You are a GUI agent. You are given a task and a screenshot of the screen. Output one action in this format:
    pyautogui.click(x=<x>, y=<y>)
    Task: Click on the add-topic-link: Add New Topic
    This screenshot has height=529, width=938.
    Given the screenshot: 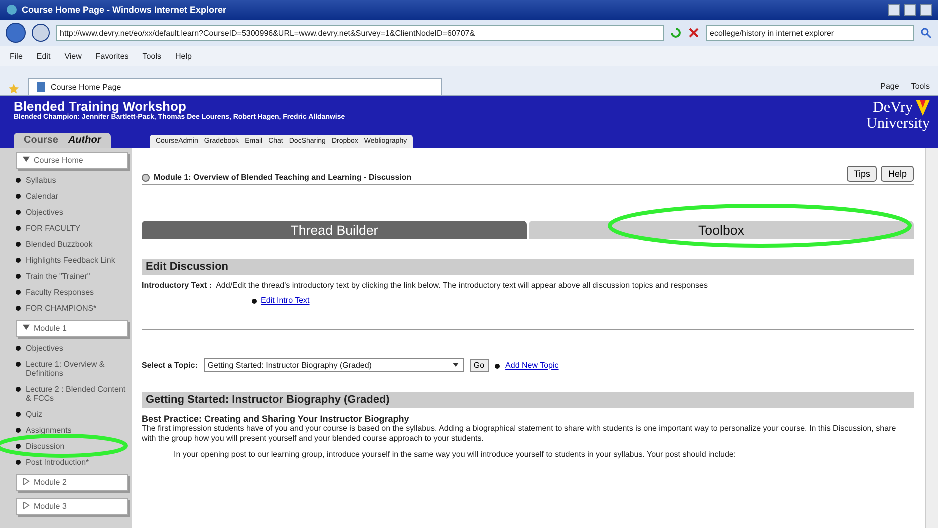 What is the action you would take?
    pyautogui.click(x=532, y=365)
    